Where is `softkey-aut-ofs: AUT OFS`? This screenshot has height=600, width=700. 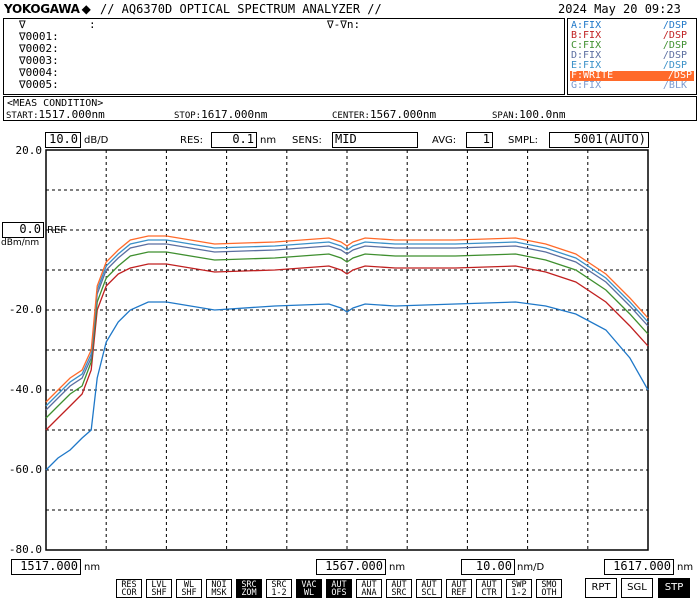 softkey-aut-ofs: AUT OFS is located at coordinates (339, 588).